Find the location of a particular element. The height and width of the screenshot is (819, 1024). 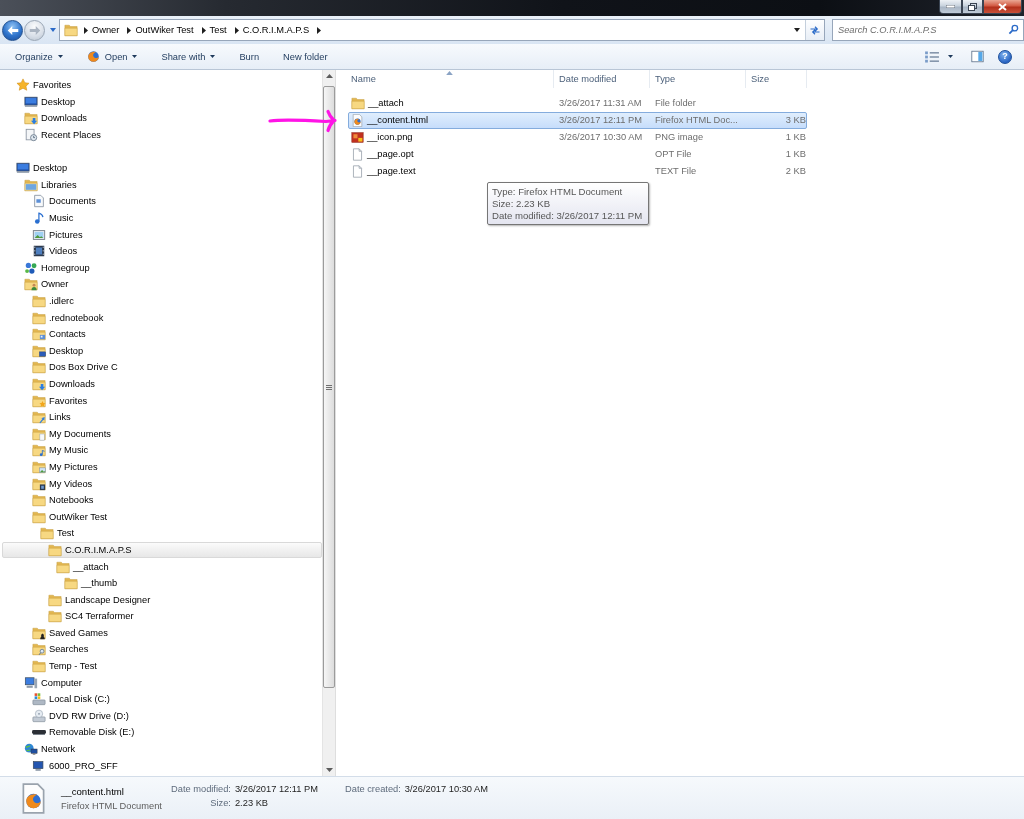

file-row: __attach 3/26/2017 11:31 AM File folder is located at coordinates (577, 103).